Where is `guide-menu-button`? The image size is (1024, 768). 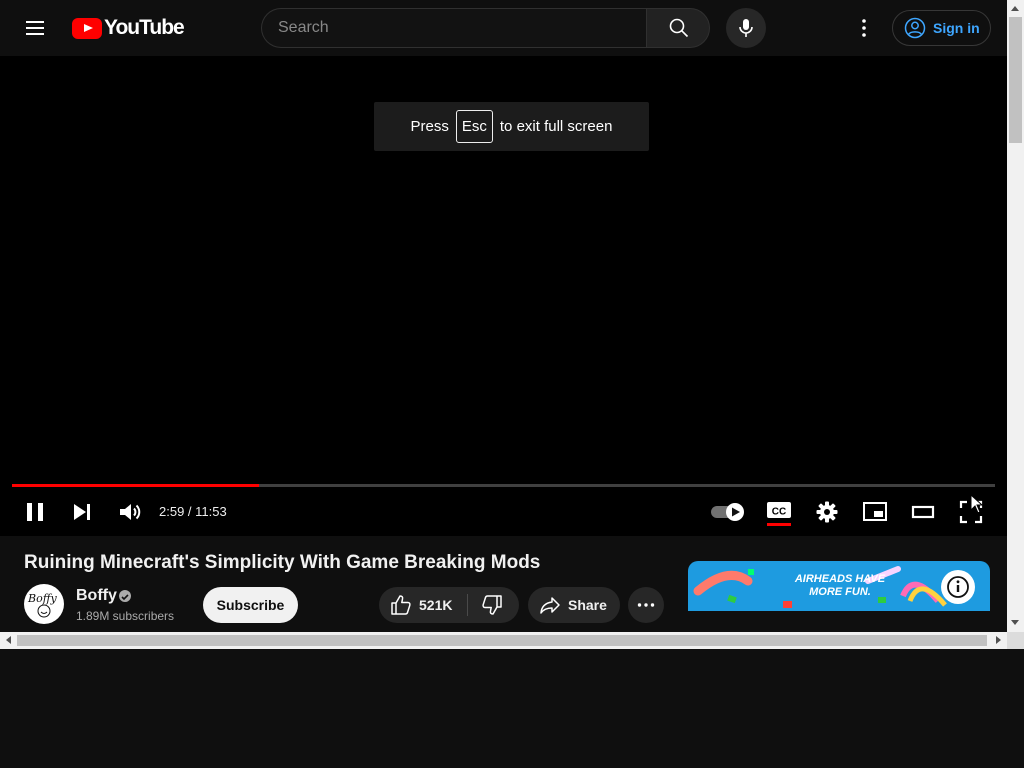 guide-menu-button is located at coordinates (36, 28).